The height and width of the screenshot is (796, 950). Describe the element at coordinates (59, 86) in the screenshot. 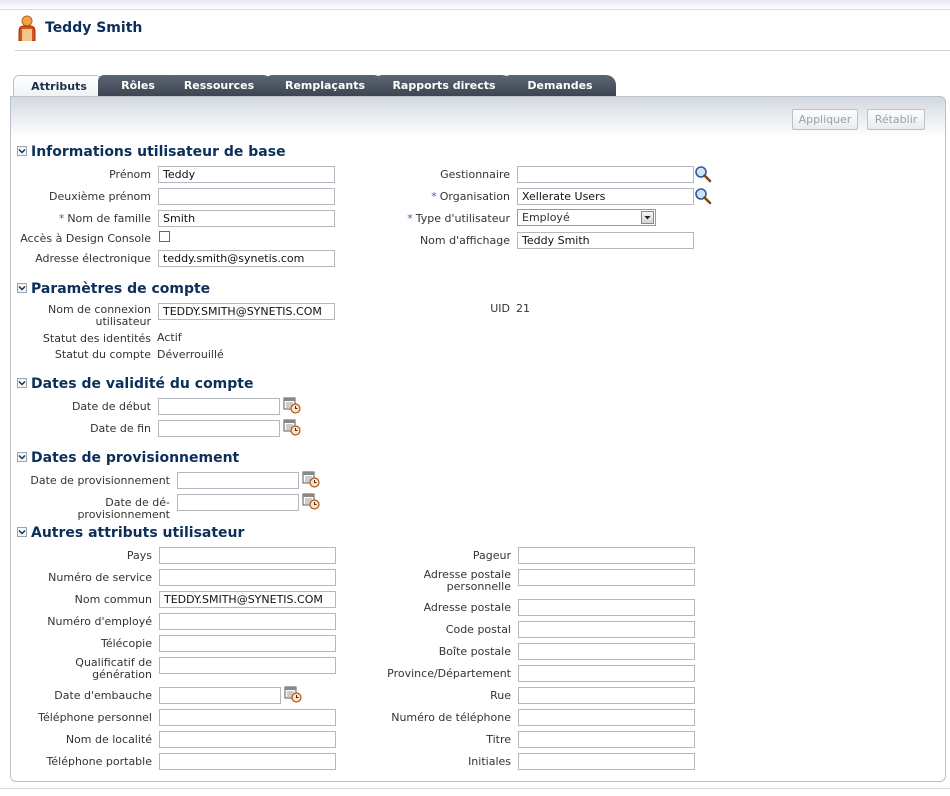

I see `tab-attributs: Attributs` at that location.